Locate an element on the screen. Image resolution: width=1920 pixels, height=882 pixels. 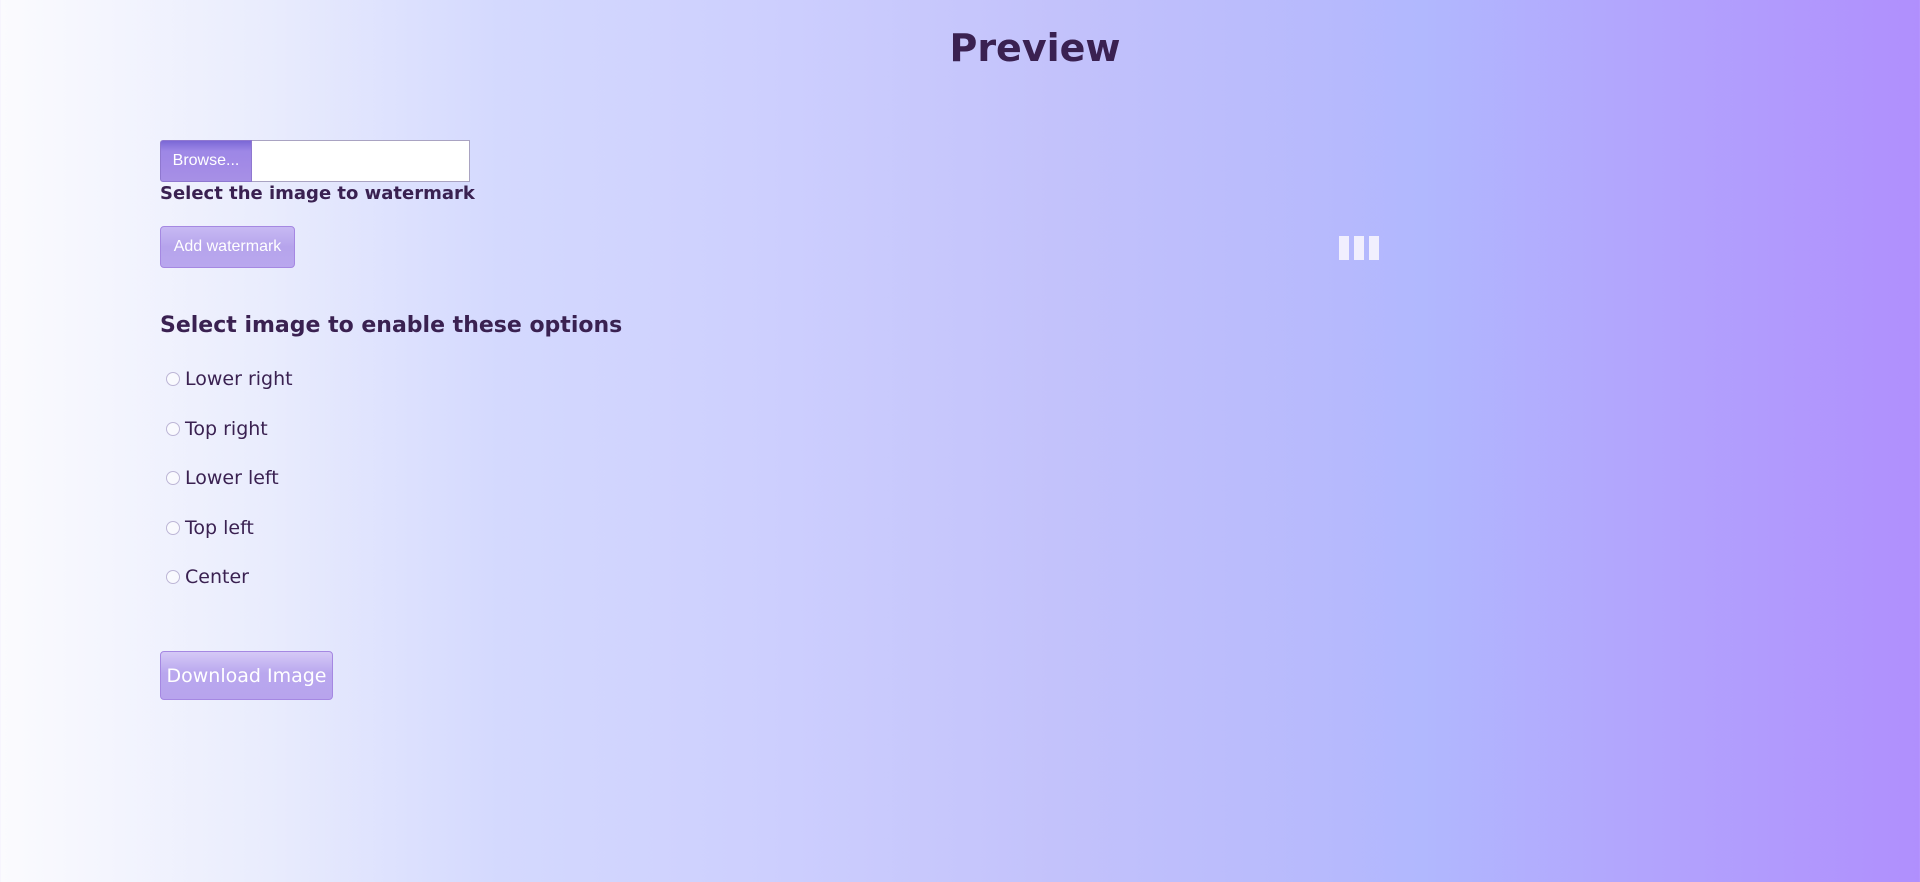
option-top-right: Top right is located at coordinates (214, 429).